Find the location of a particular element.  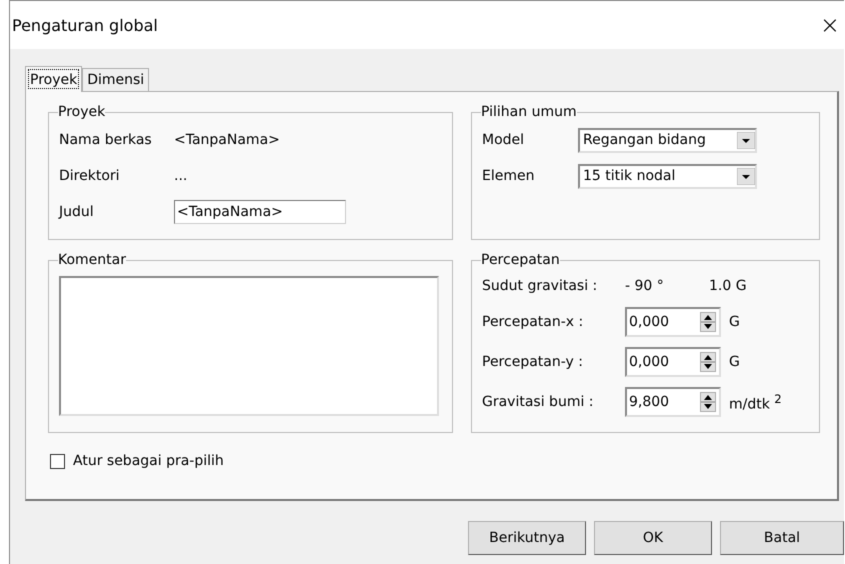

field-label: Sudut gravitasi : is located at coordinates (540, 286).